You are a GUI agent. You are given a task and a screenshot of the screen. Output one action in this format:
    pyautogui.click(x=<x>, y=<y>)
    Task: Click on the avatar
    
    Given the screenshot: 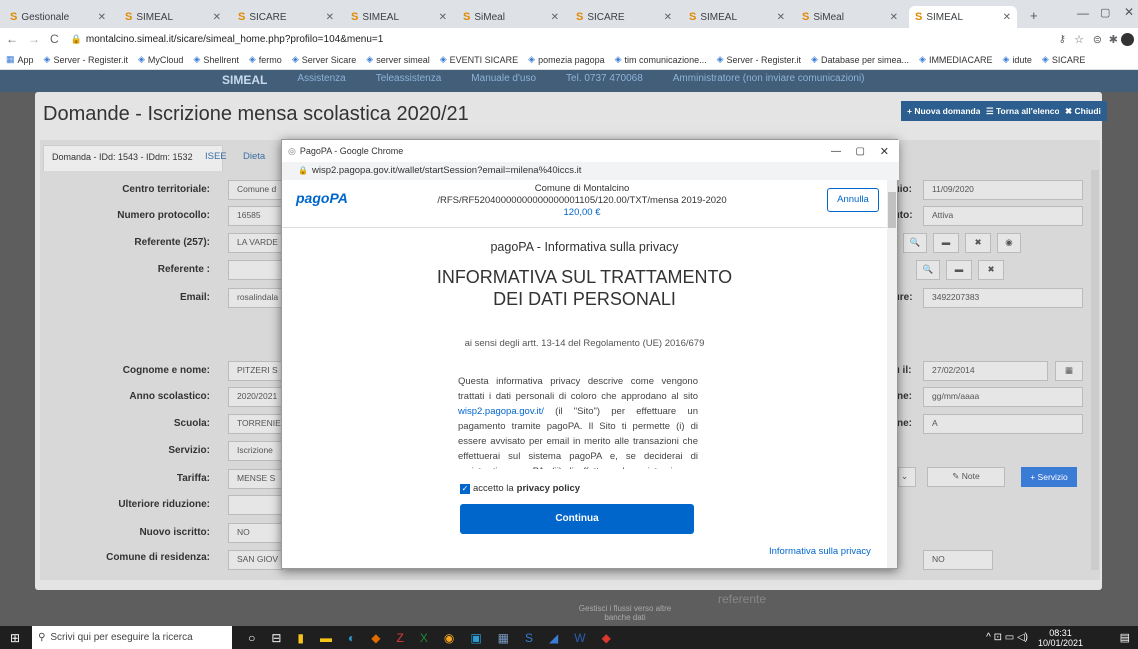 What is the action you would take?
    pyautogui.click(x=1127, y=39)
    